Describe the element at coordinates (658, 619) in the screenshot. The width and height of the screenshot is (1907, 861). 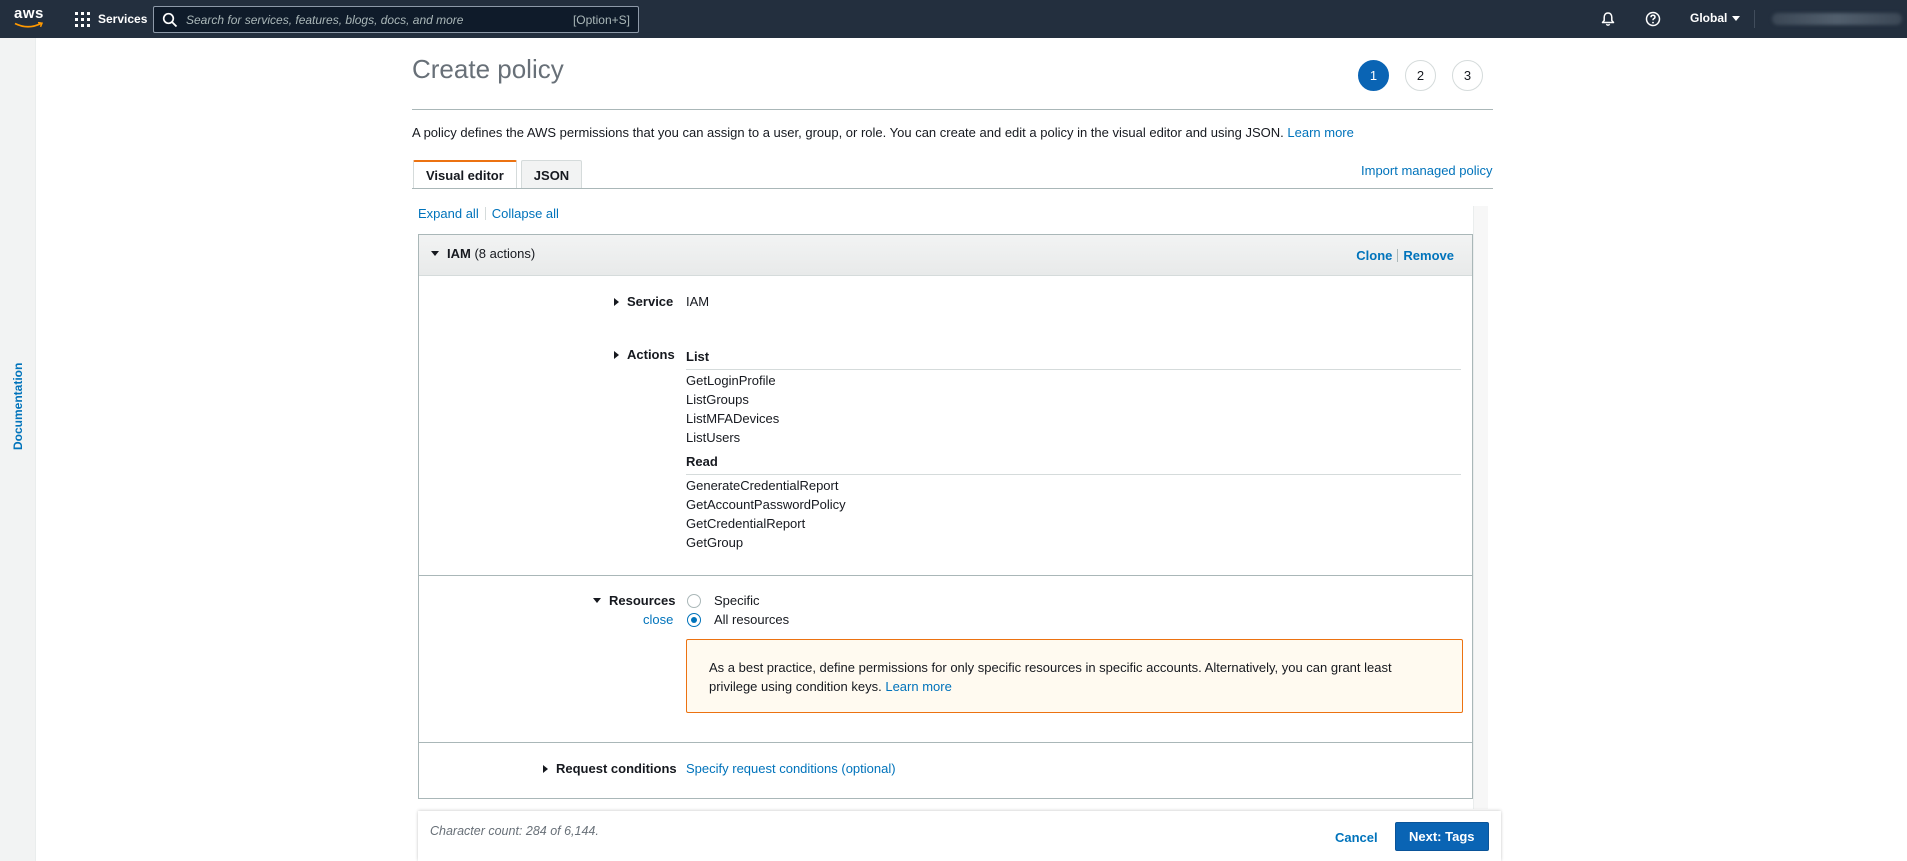
I see `resources-close-link: close` at that location.